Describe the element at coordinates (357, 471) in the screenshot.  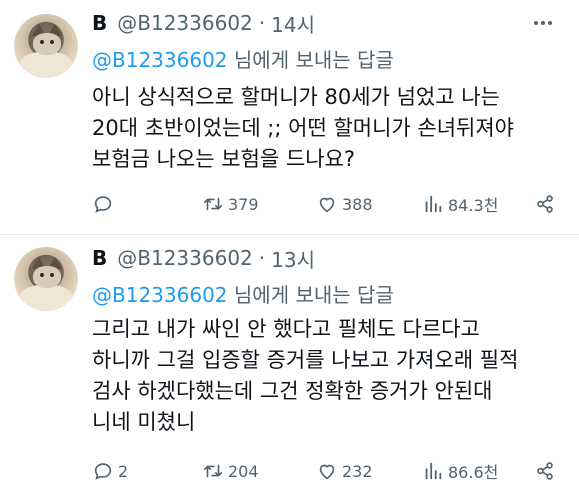
I see `like-count: 232` at that location.